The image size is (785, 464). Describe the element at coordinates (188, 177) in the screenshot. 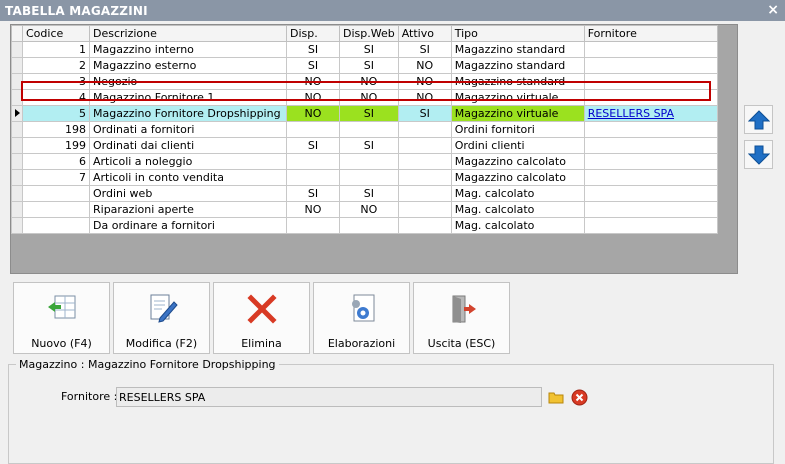

I see `cell-descrizione: Articoli in conto vendita` at that location.